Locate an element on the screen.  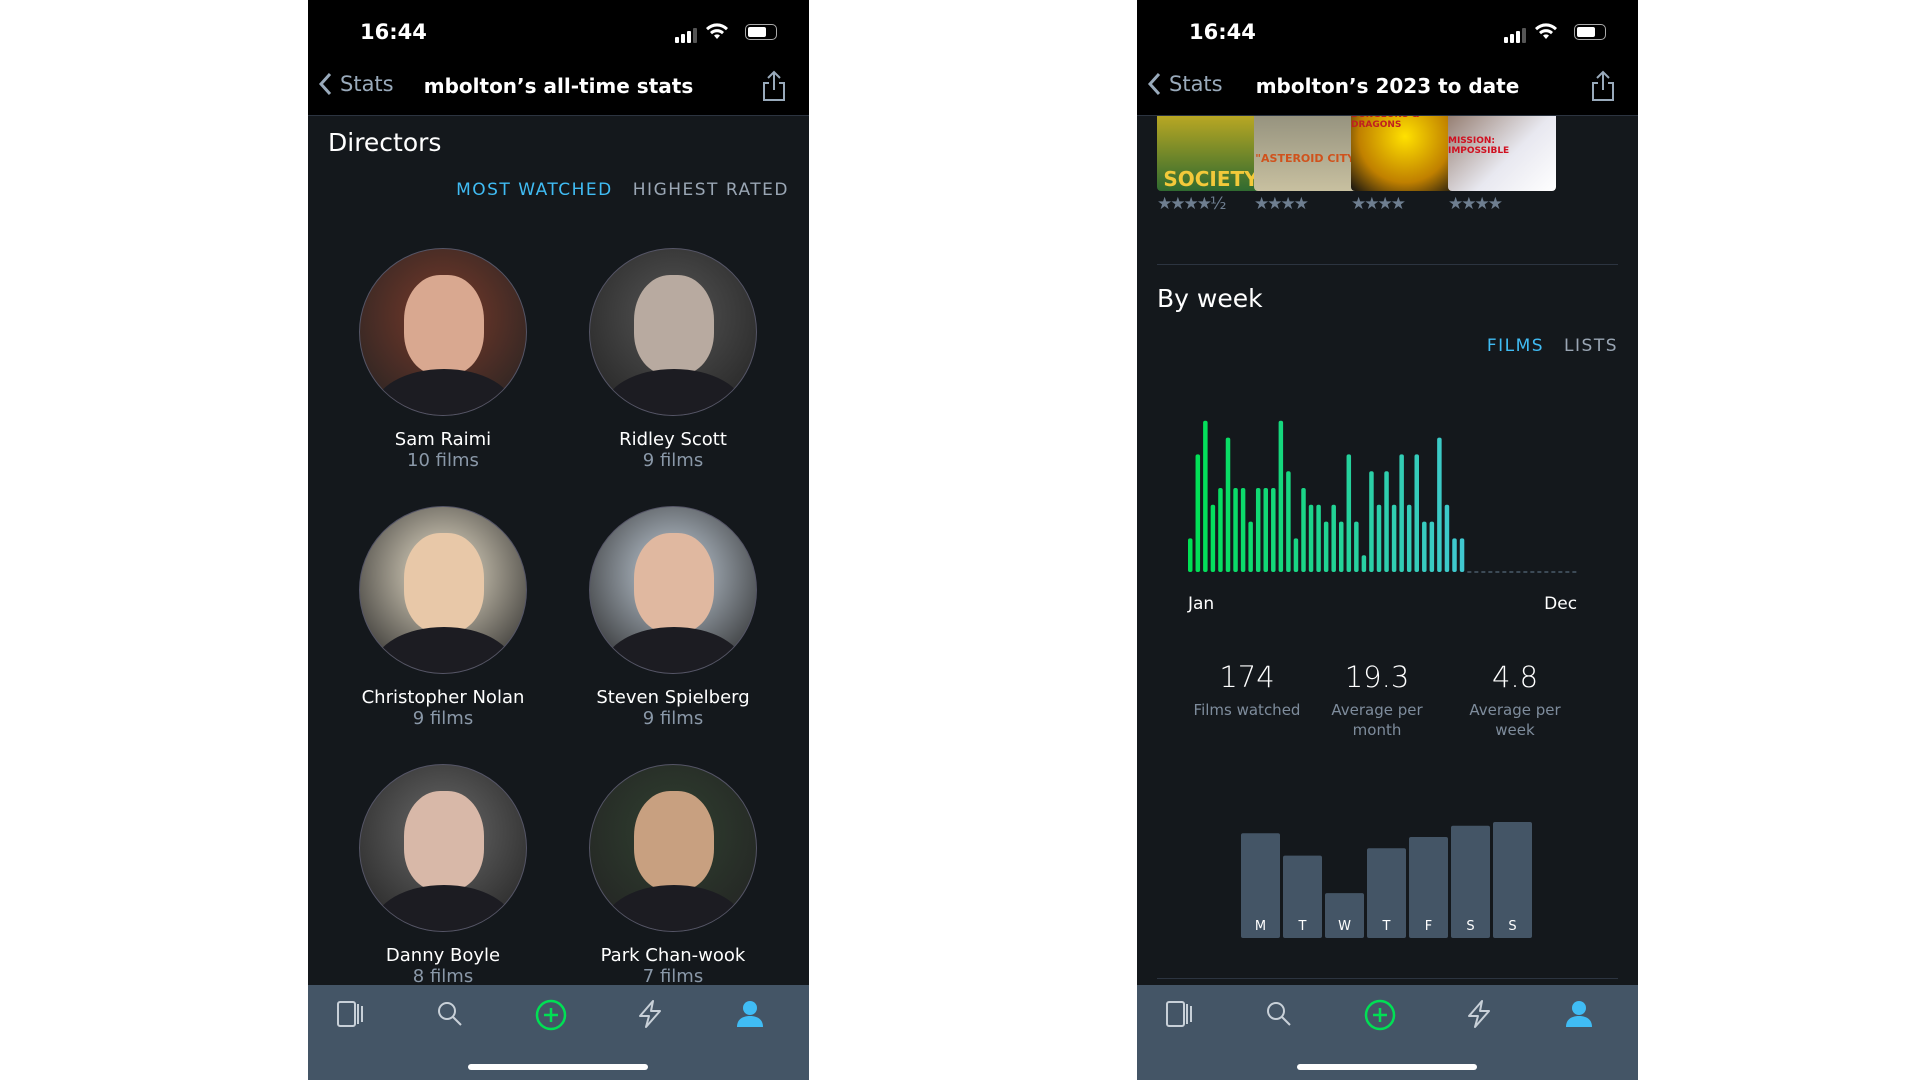
page-title: mbolton’s 2023 to date is located at coordinates (1387, 86).